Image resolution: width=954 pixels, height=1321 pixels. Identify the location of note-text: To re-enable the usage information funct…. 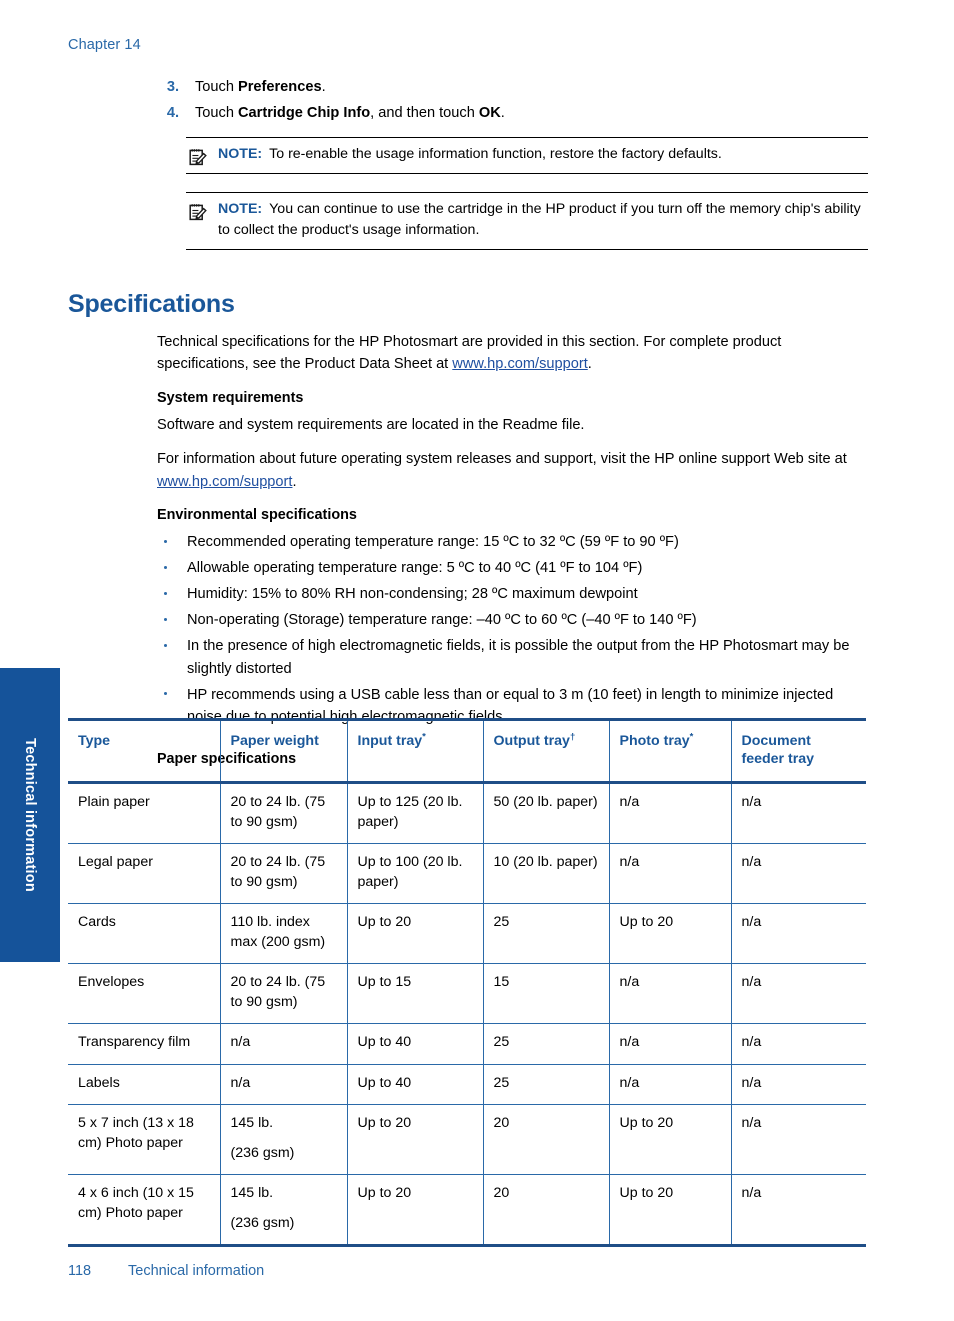
(495, 154).